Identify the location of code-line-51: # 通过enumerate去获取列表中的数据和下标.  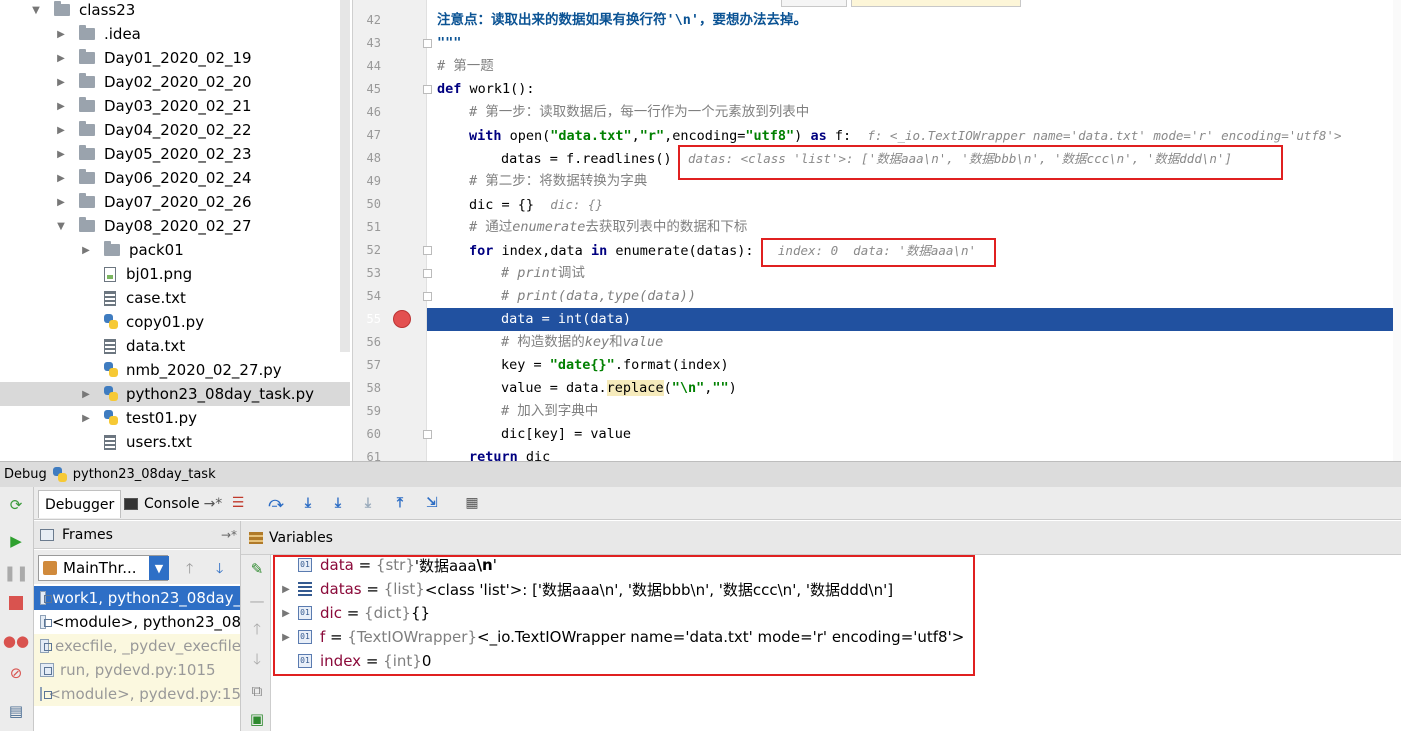
(919, 227).